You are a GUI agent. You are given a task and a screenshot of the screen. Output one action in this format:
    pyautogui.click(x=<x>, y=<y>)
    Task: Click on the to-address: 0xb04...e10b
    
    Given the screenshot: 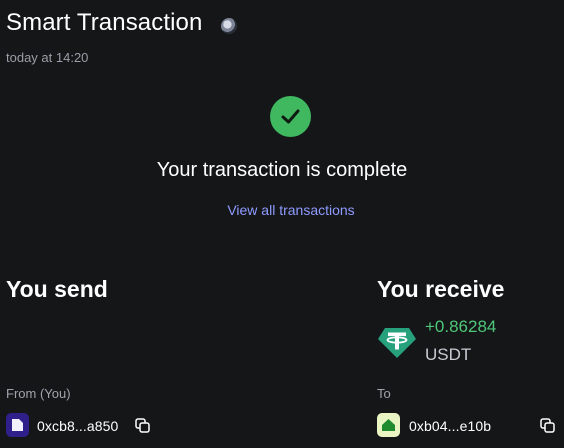 What is the action you would take?
    pyautogui.click(x=450, y=426)
    